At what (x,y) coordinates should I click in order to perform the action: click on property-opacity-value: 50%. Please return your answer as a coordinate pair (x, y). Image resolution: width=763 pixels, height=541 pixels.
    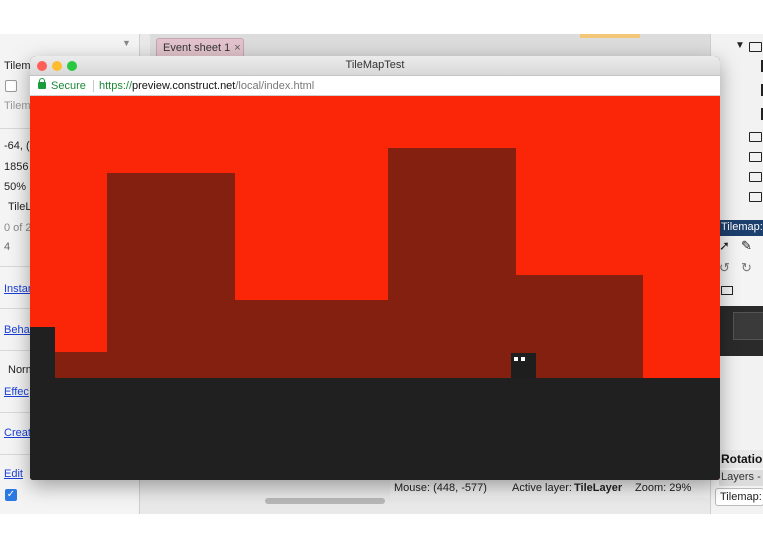
    Looking at the image, I should click on (15, 187).